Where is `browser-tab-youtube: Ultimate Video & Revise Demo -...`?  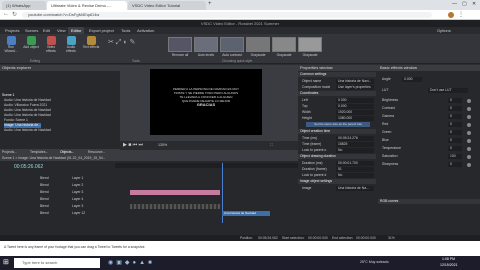 browser-tab-youtube: Ultimate Video & Revise Demo -... is located at coordinates (87, 5).